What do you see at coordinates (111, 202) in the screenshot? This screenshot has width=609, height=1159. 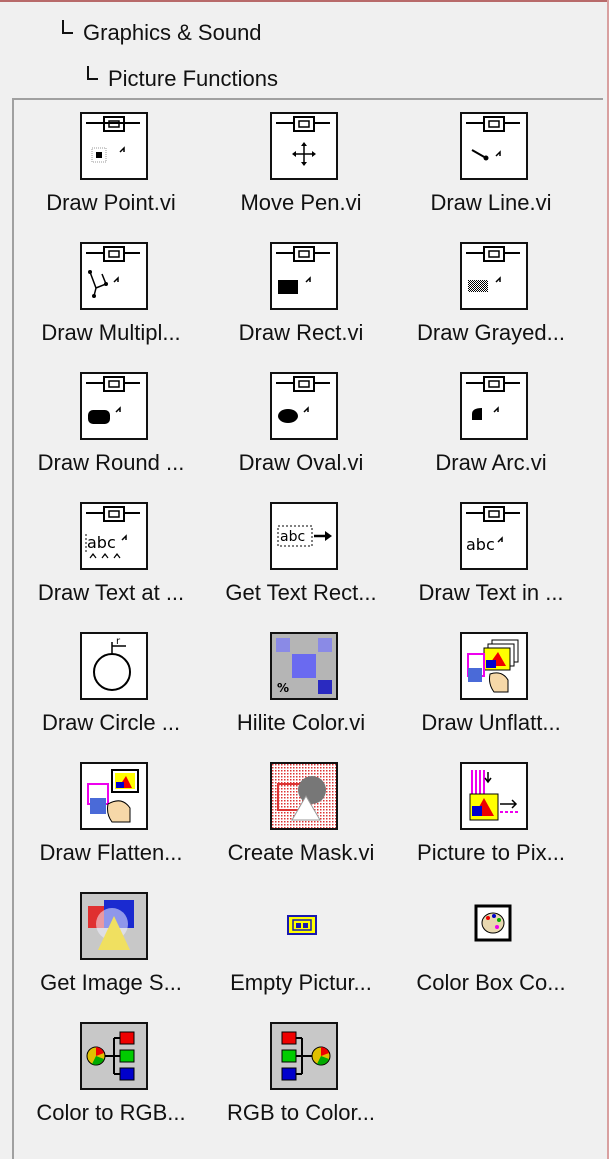 I see `palette-item-label: Draw Point.vi` at bounding box center [111, 202].